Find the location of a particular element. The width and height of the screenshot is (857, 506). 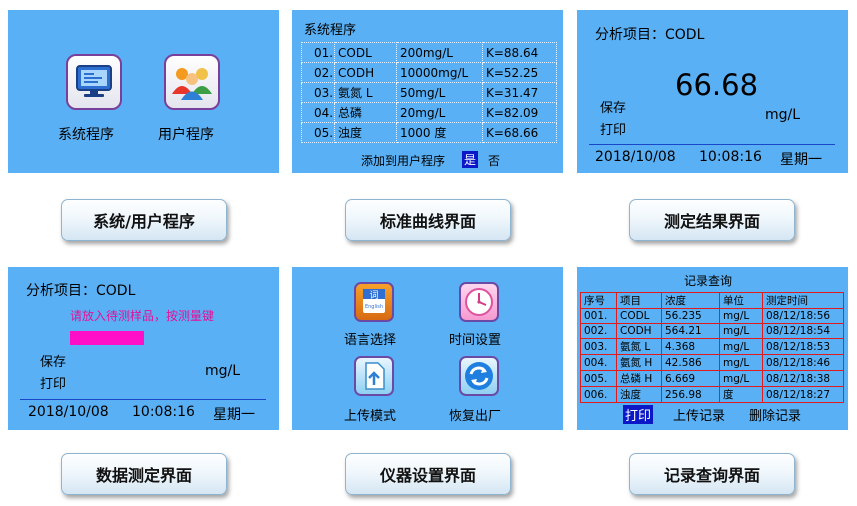

table-row: 002. CODH 564.21 mg/L 08/12/18:54 is located at coordinates (712, 331).